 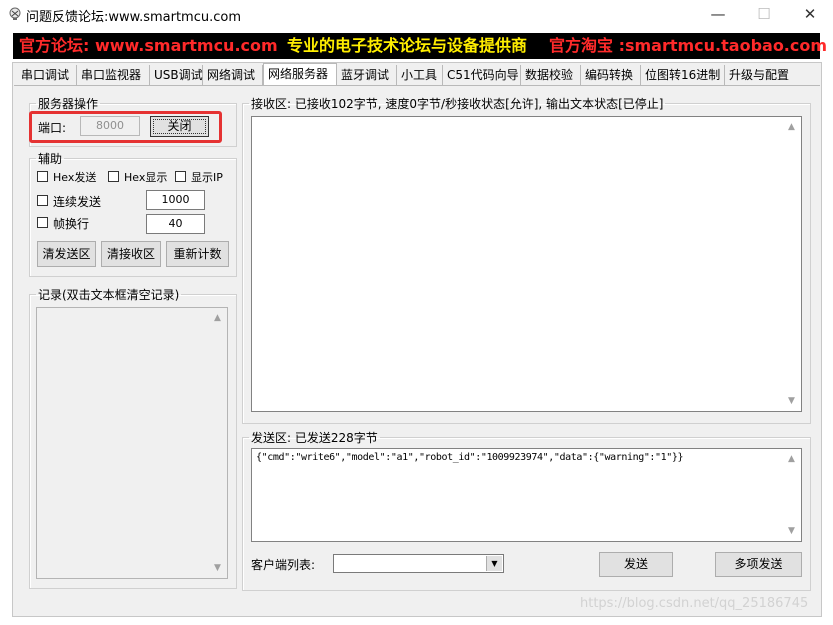 I want to click on tab-bitmap-hex: 位图转16进制, so click(x=683, y=75).